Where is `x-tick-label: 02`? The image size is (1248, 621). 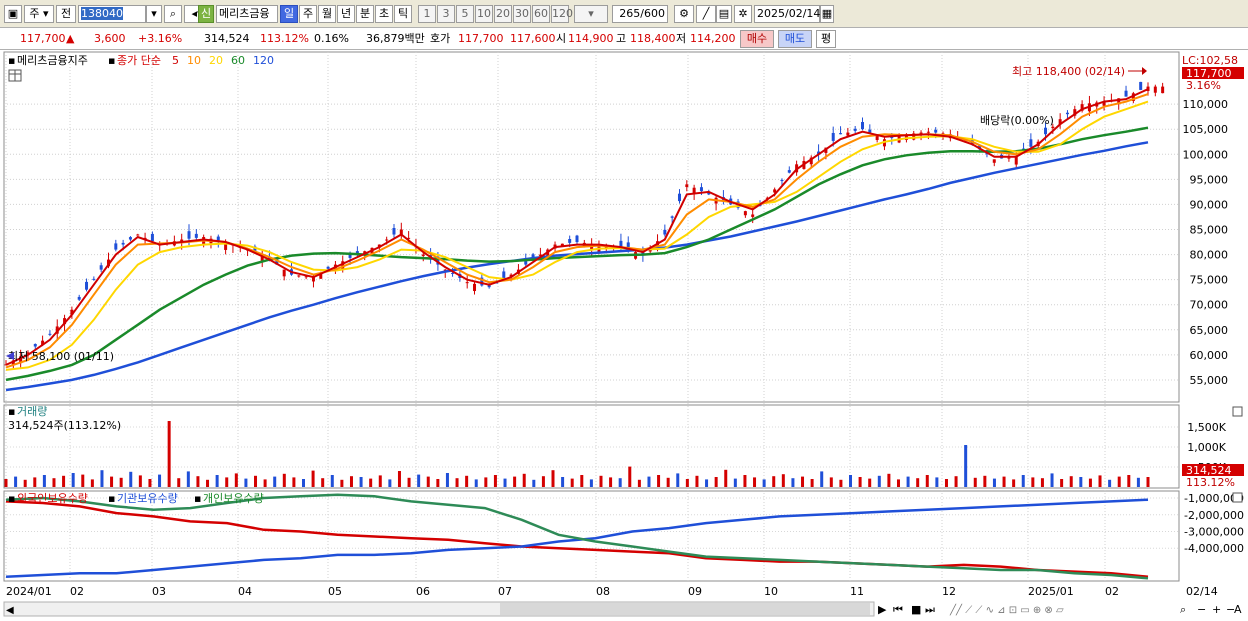
x-tick-label: 02 is located at coordinates (1112, 591).